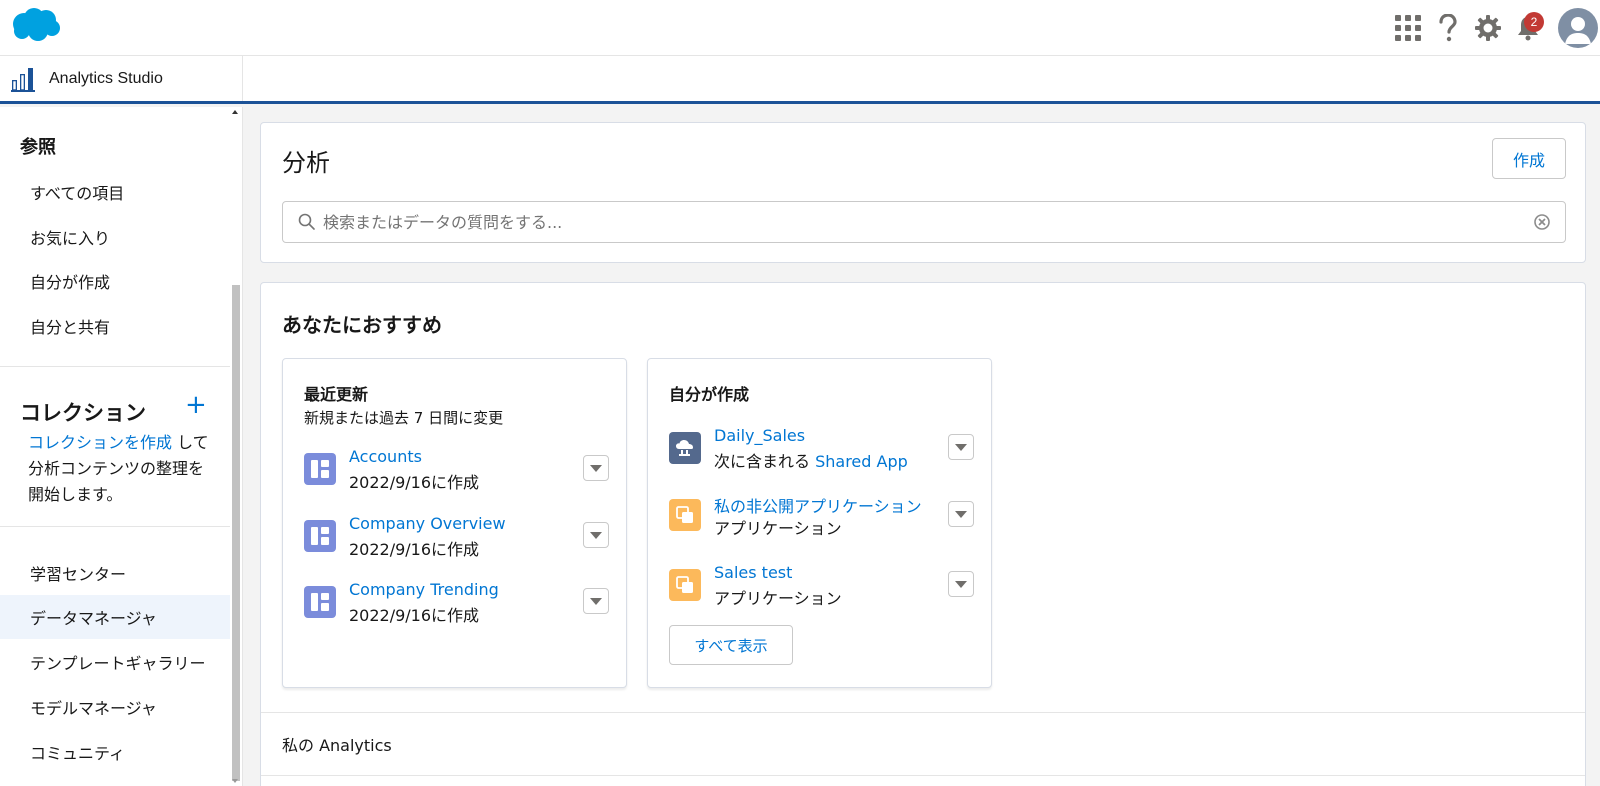 This screenshot has height=786, width=1600. Describe the element at coordinates (753, 572) in the screenshot. I see `asset-link: Sales test` at that location.